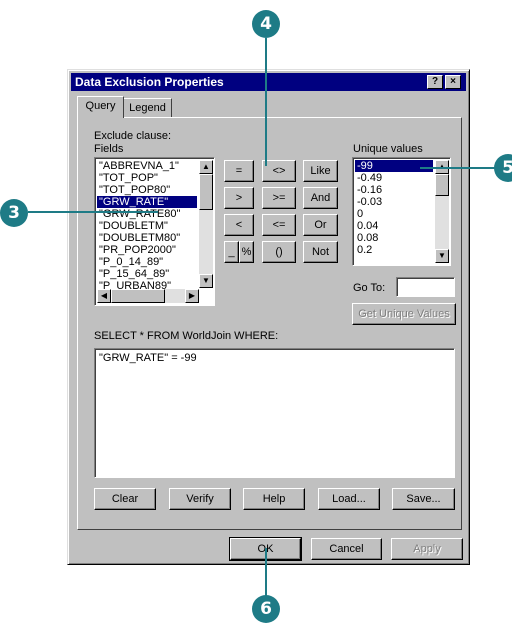 The image size is (512, 623). Describe the element at coordinates (320, 225) in the screenshot. I see `or-button: Or` at that location.